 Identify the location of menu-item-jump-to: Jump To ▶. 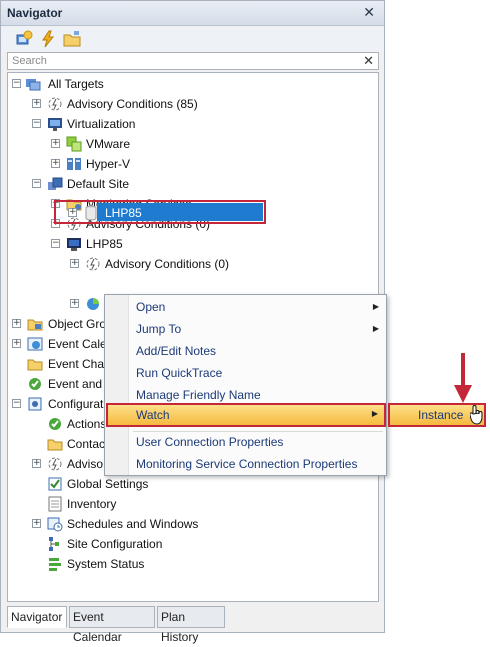
(245, 329).